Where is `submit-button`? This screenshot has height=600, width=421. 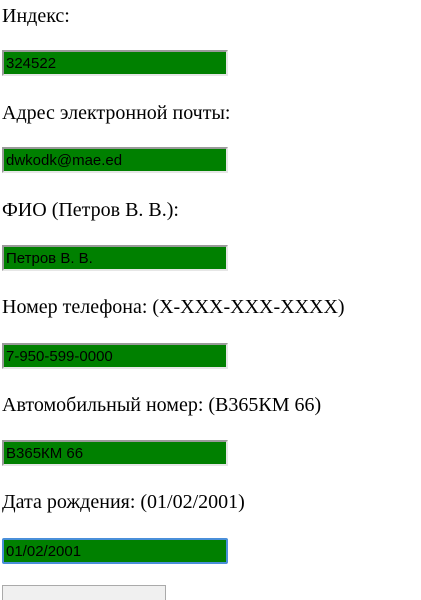
submit-button is located at coordinates (84, 592).